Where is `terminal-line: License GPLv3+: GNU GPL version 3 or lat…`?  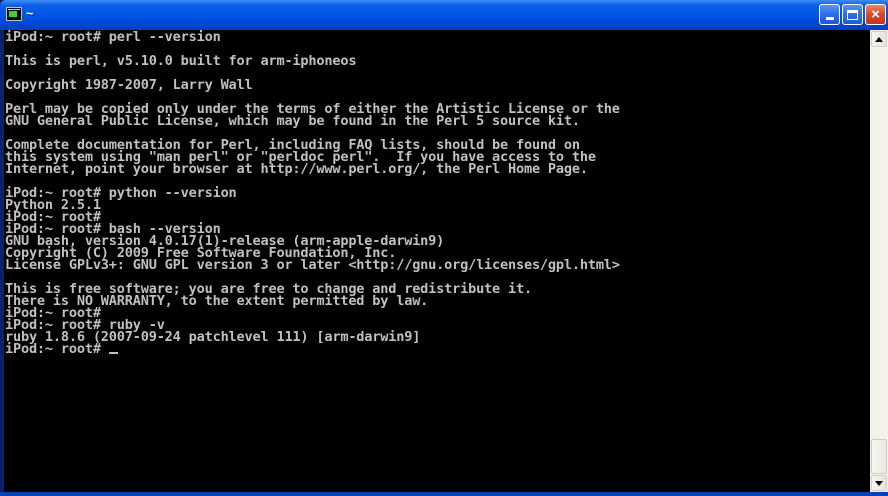 terminal-line: License GPLv3+: GNU GPL version 3 or lat… is located at coordinates (312, 265).